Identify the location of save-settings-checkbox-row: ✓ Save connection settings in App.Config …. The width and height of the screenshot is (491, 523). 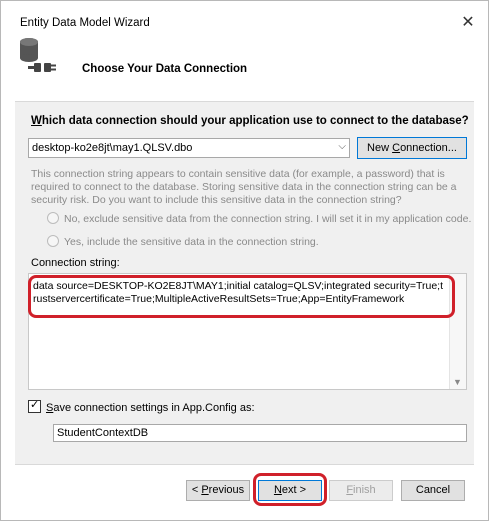
(141, 406).